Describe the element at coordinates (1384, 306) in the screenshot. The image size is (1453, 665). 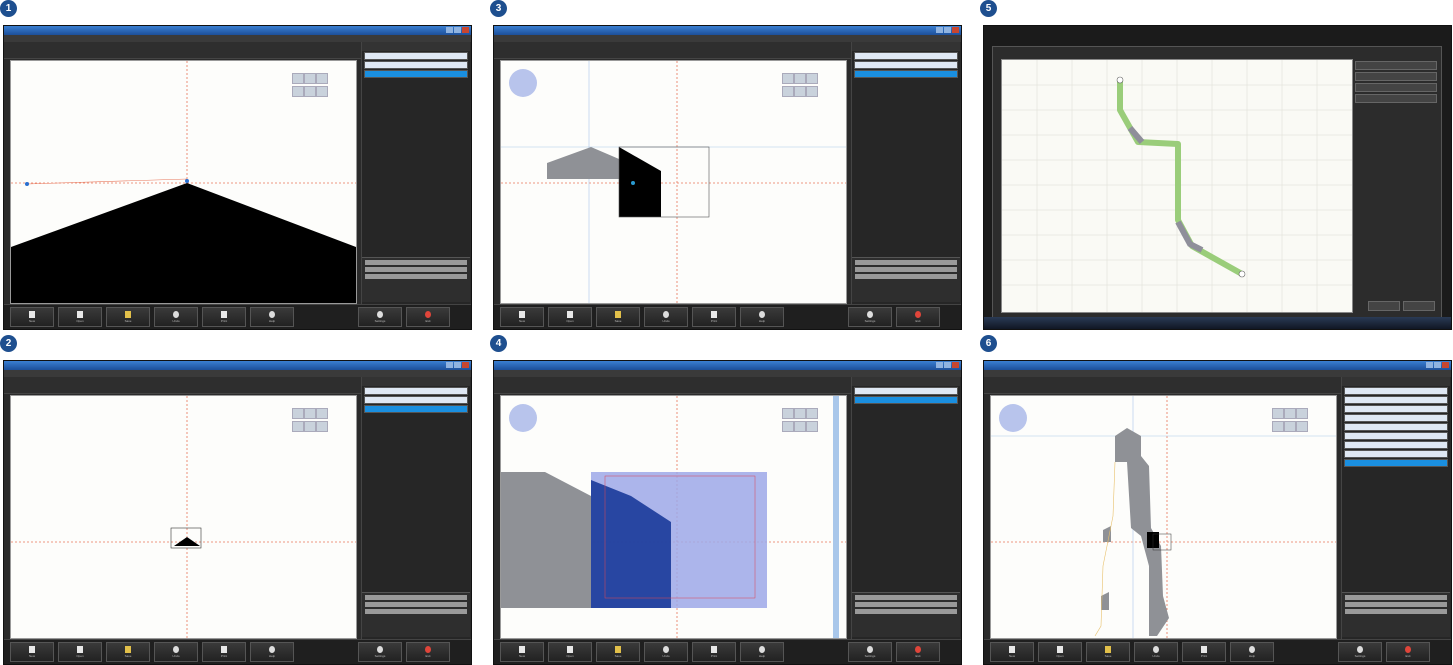
I see `ok-button` at that location.